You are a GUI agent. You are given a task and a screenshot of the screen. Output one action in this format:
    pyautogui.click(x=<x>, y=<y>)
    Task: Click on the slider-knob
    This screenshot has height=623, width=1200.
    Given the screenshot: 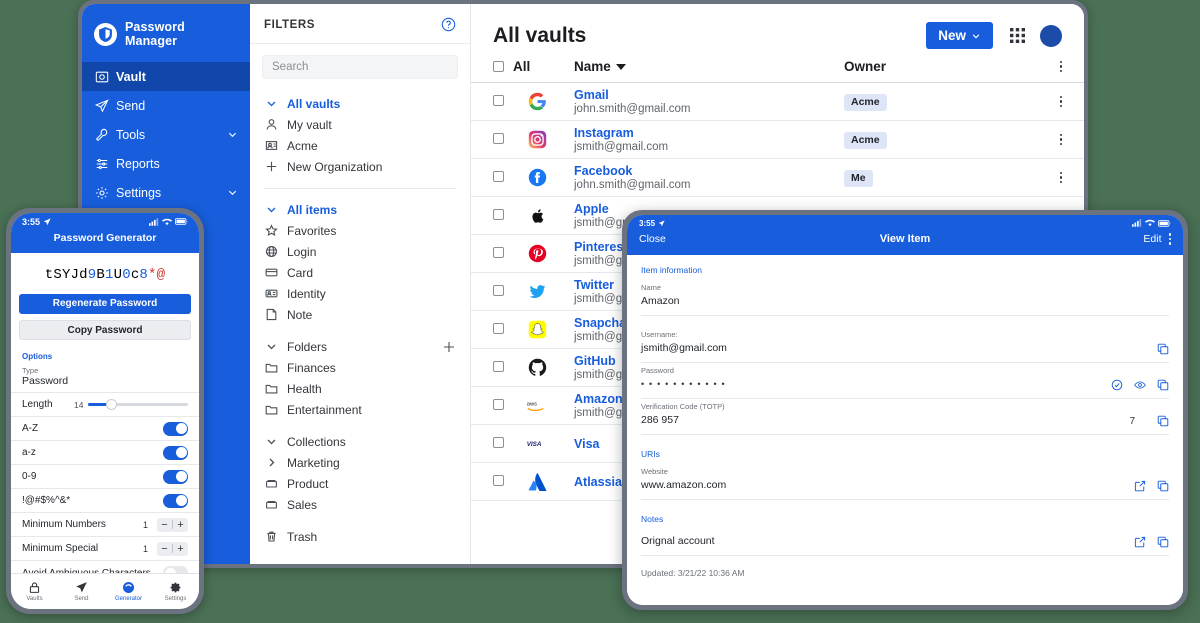 What is the action you would take?
    pyautogui.click(x=112, y=405)
    